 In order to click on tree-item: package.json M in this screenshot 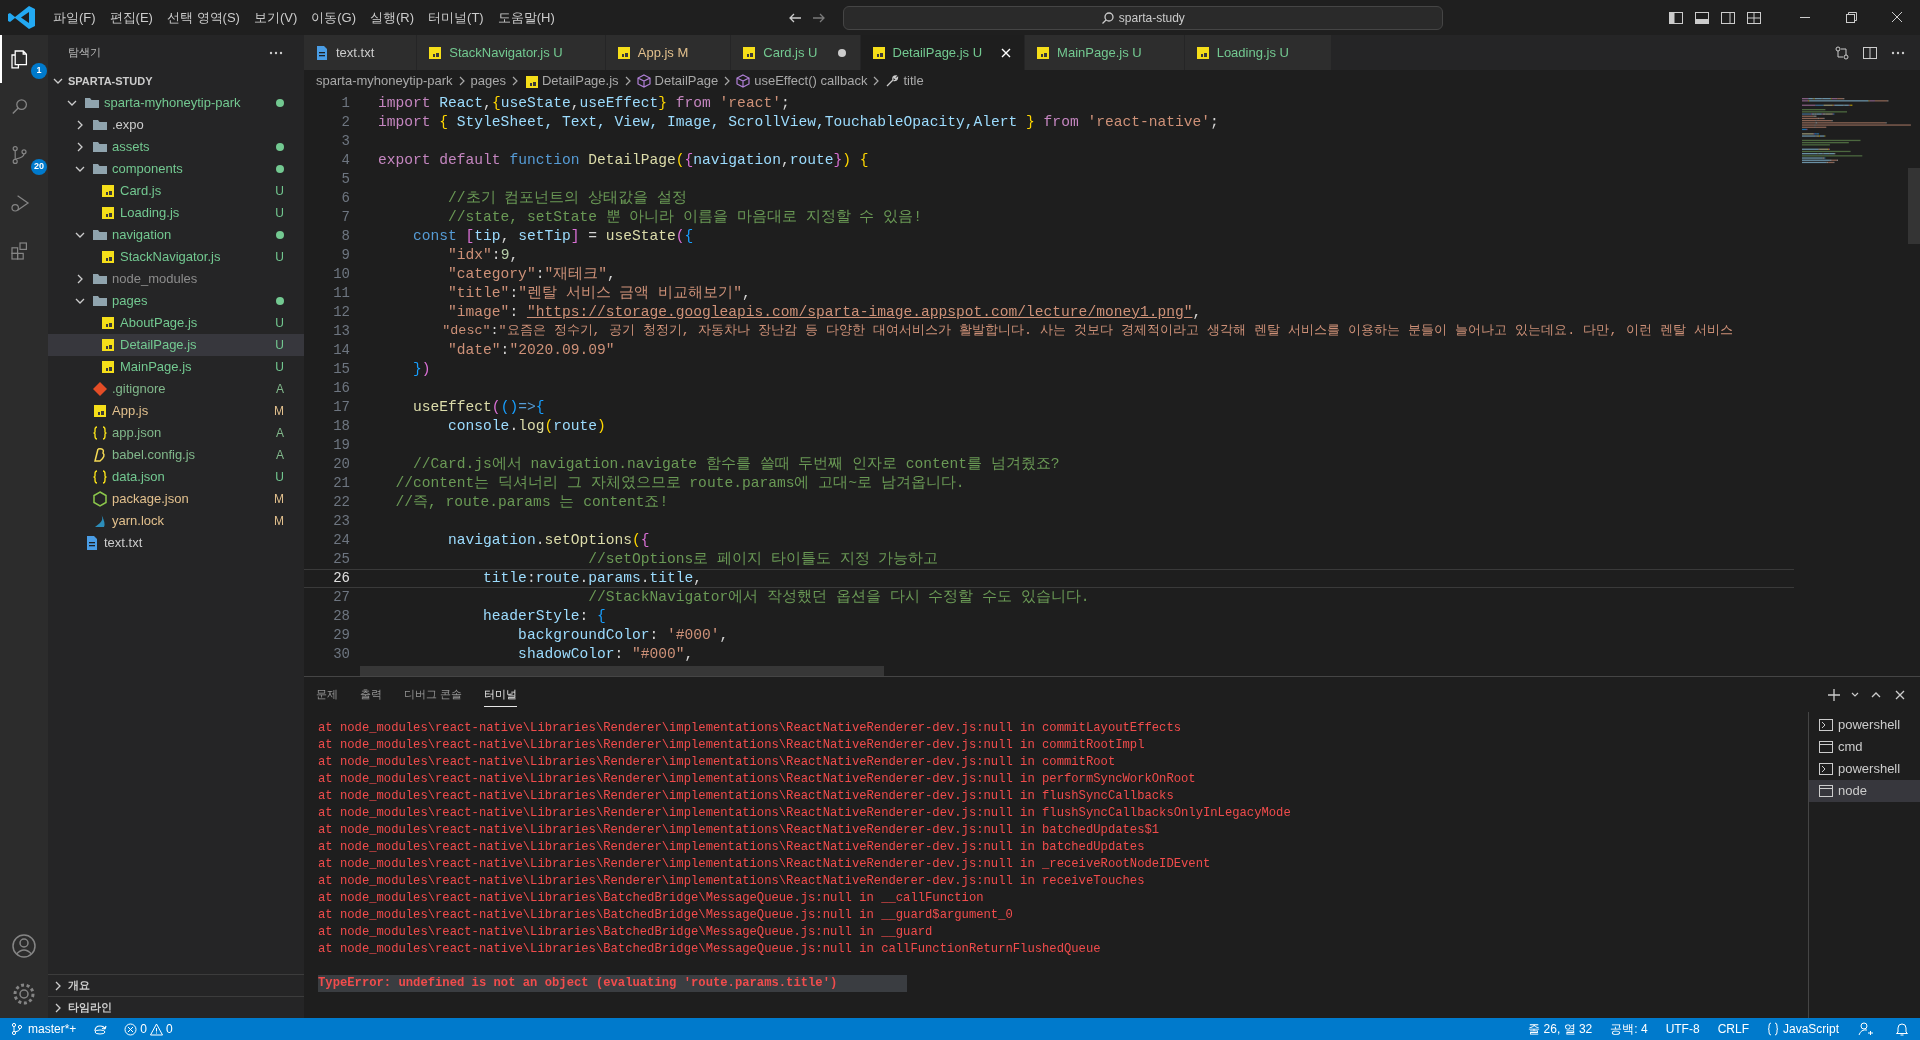, I will do `click(176, 499)`.